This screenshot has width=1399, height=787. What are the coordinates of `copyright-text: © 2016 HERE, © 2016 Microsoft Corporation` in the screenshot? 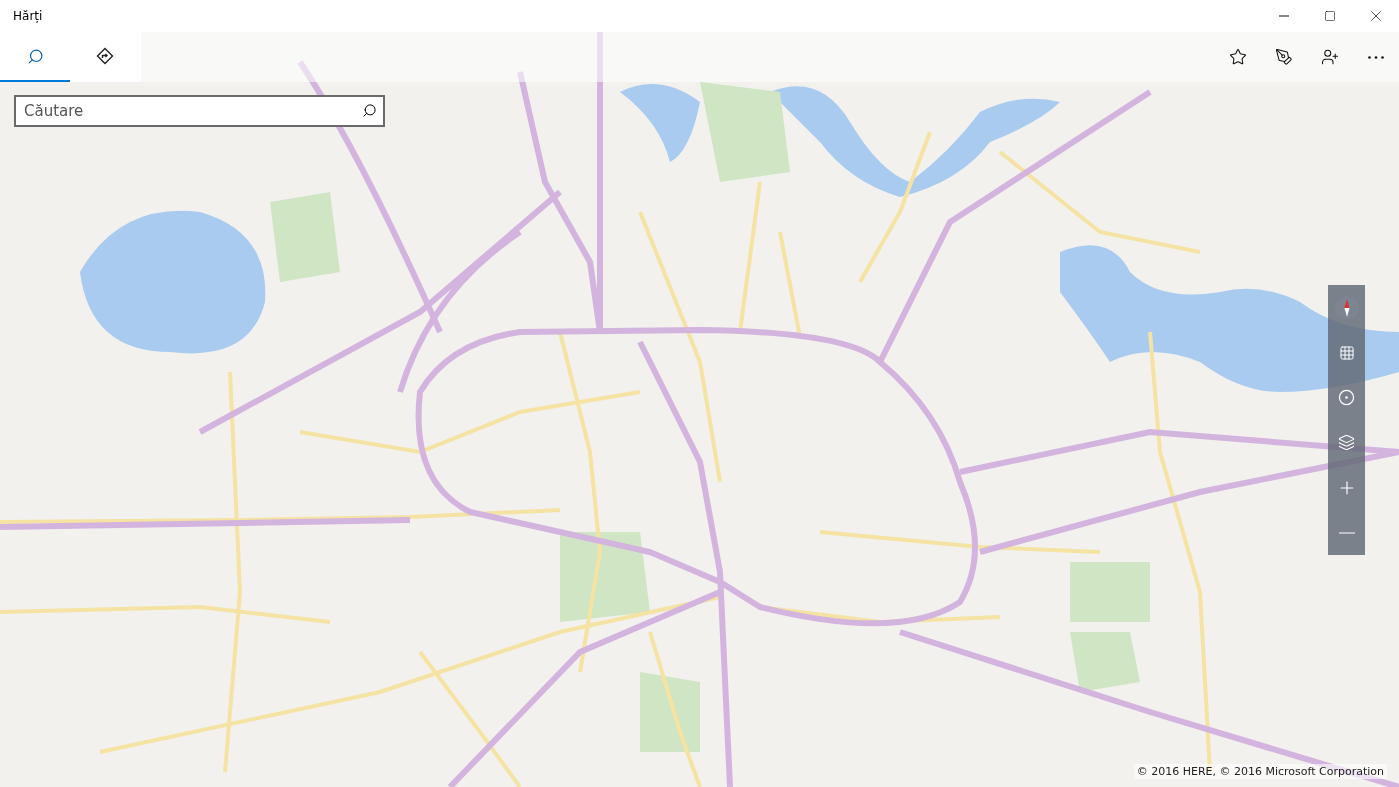 It's located at (1260, 771).